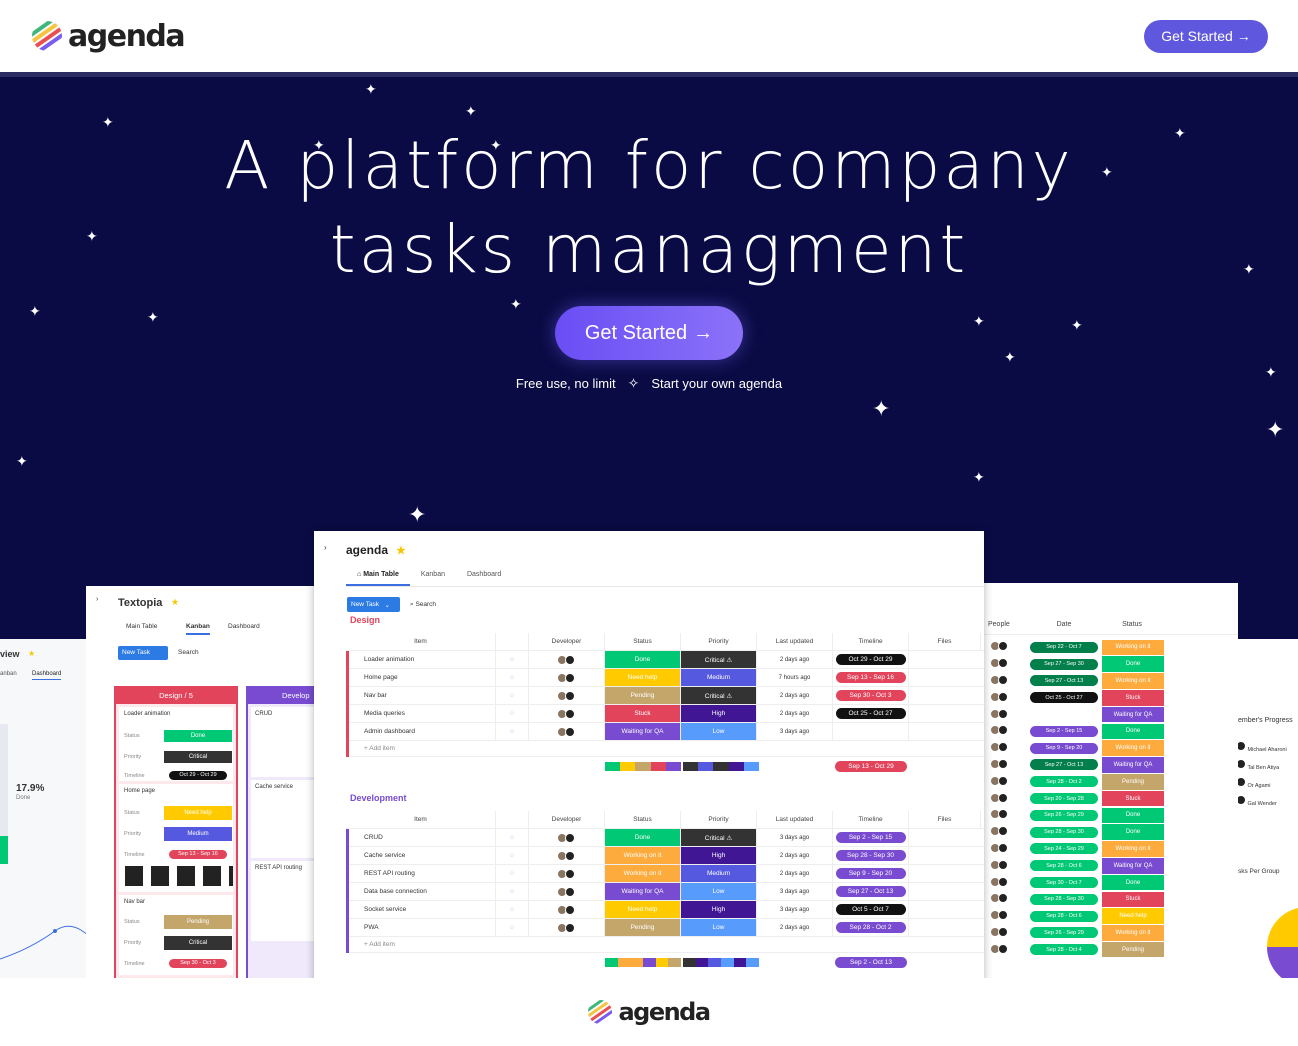 The width and height of the screenshot is (1298, 1046). I want to click on item-name: Home page, so click(421, 677).